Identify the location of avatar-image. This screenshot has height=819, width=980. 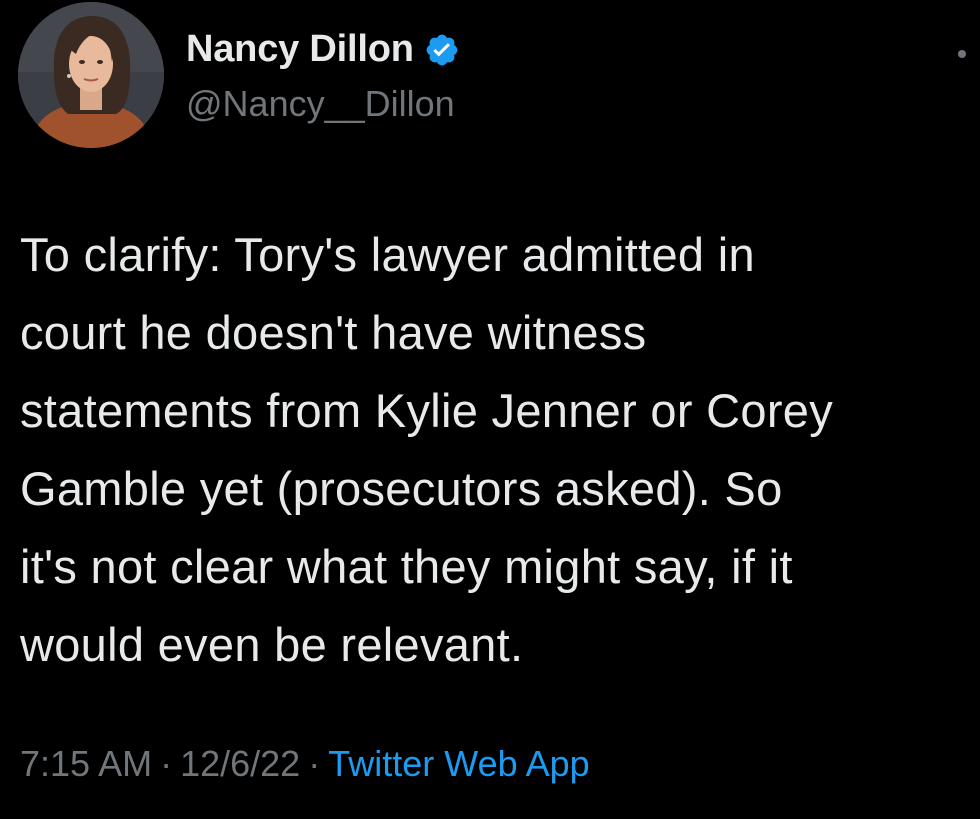
(91, 75).